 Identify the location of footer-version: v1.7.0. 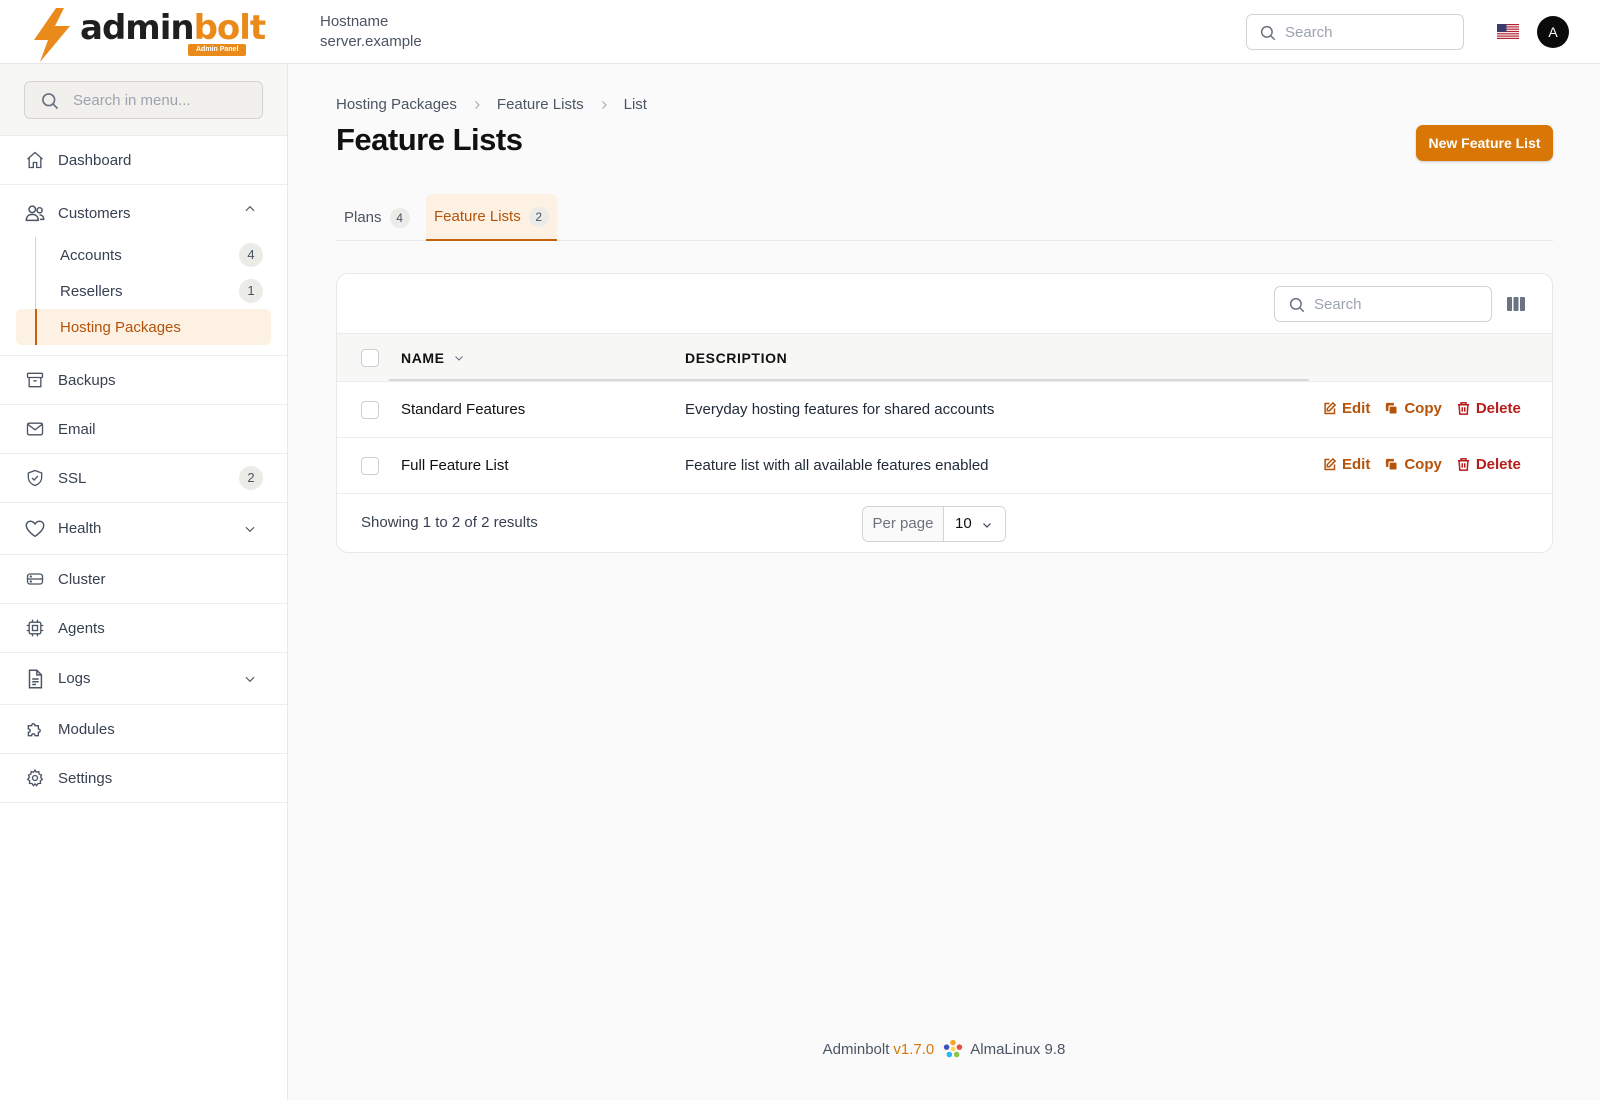
(913, 1049).